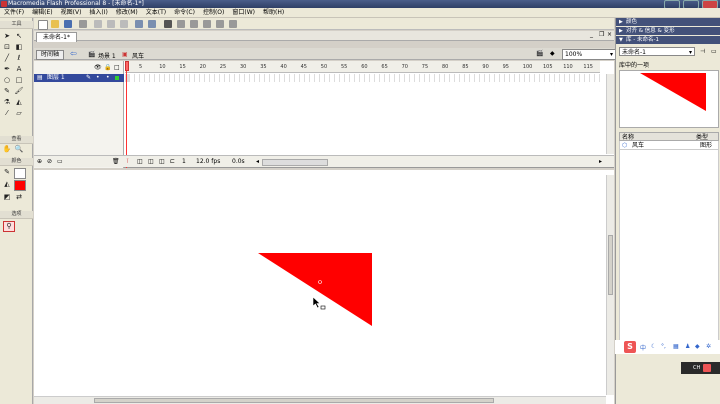 This screenshot has height=404, width=720. I want to click on outline-icon: □, so click(117, 67).